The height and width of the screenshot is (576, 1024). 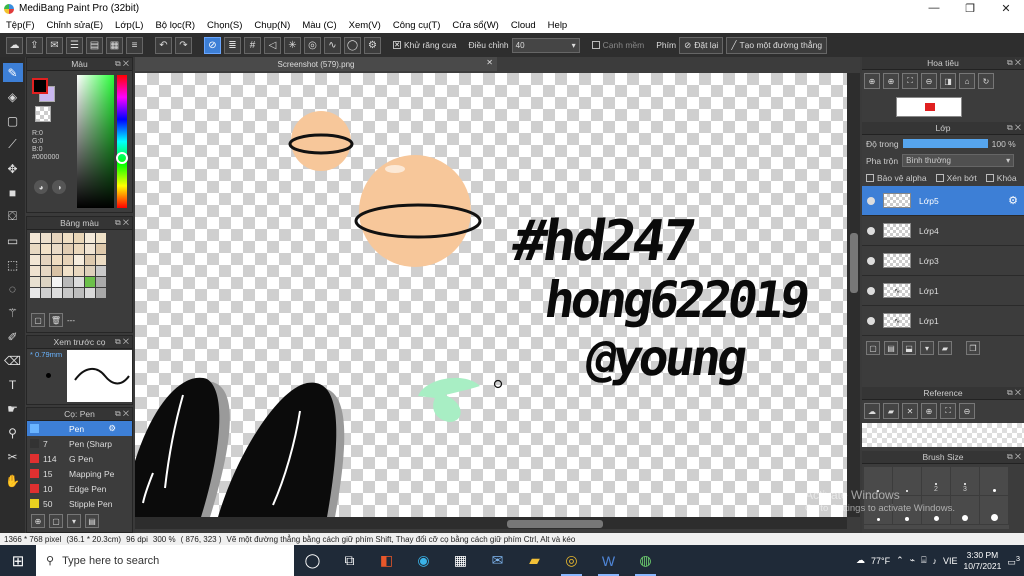 What do you see at coordinates (870, 177) in the screenshot?
I see `protect-alpha-checkbox` at bounding box center [870, 177].